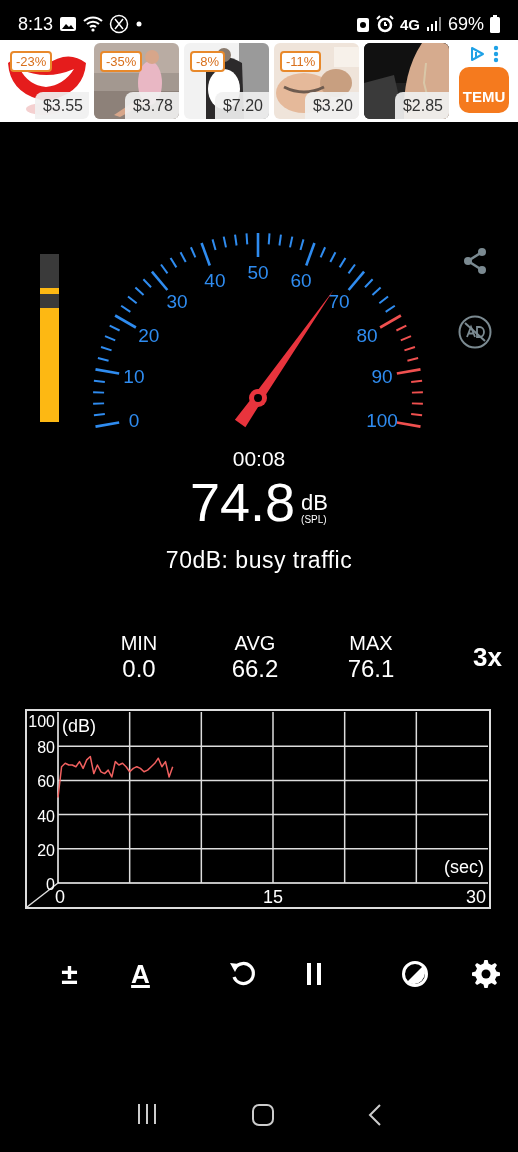  What do you see at coordinates (273, 897) in the screenshot?
I see `axis-label: 15` at bounding box center [273, 897].